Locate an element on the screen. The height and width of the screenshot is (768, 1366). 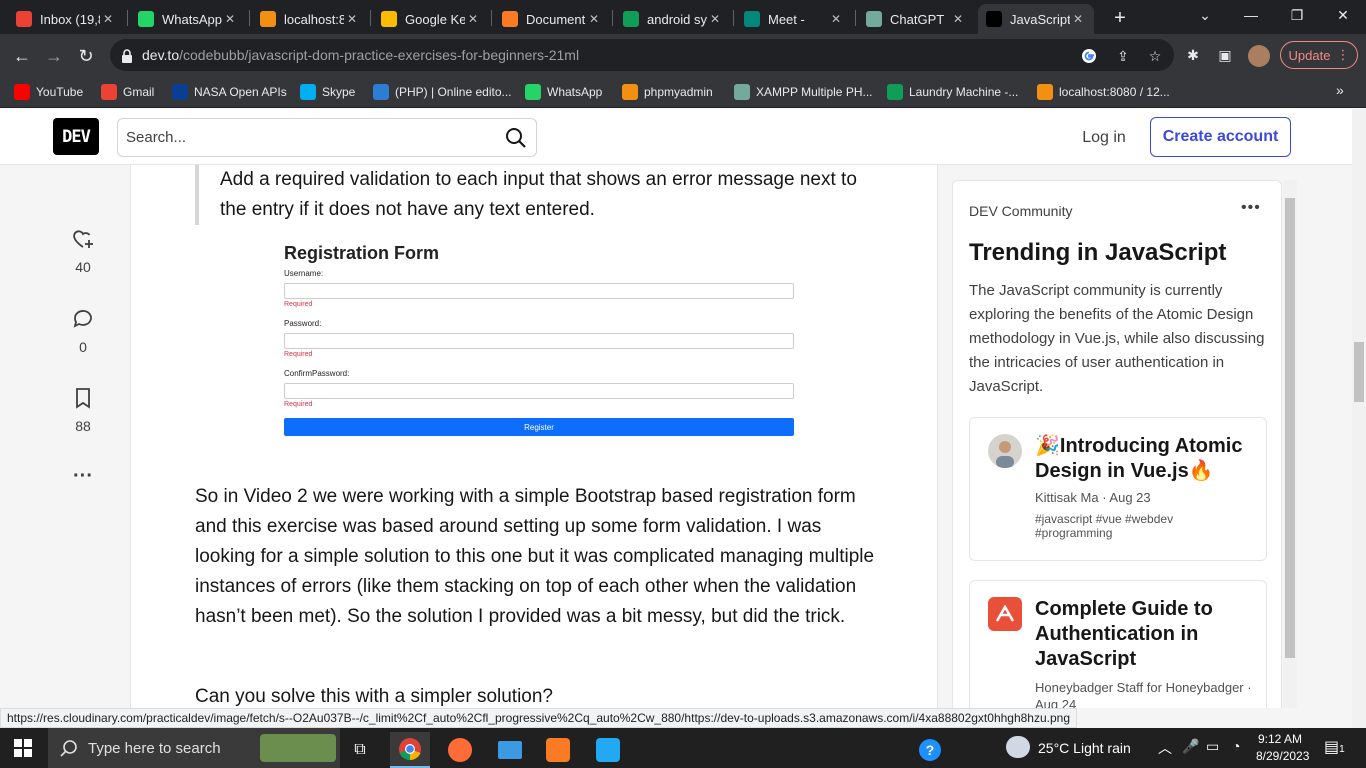
bookmark-item: phpmyadmin is located at coordinates (667, 92).